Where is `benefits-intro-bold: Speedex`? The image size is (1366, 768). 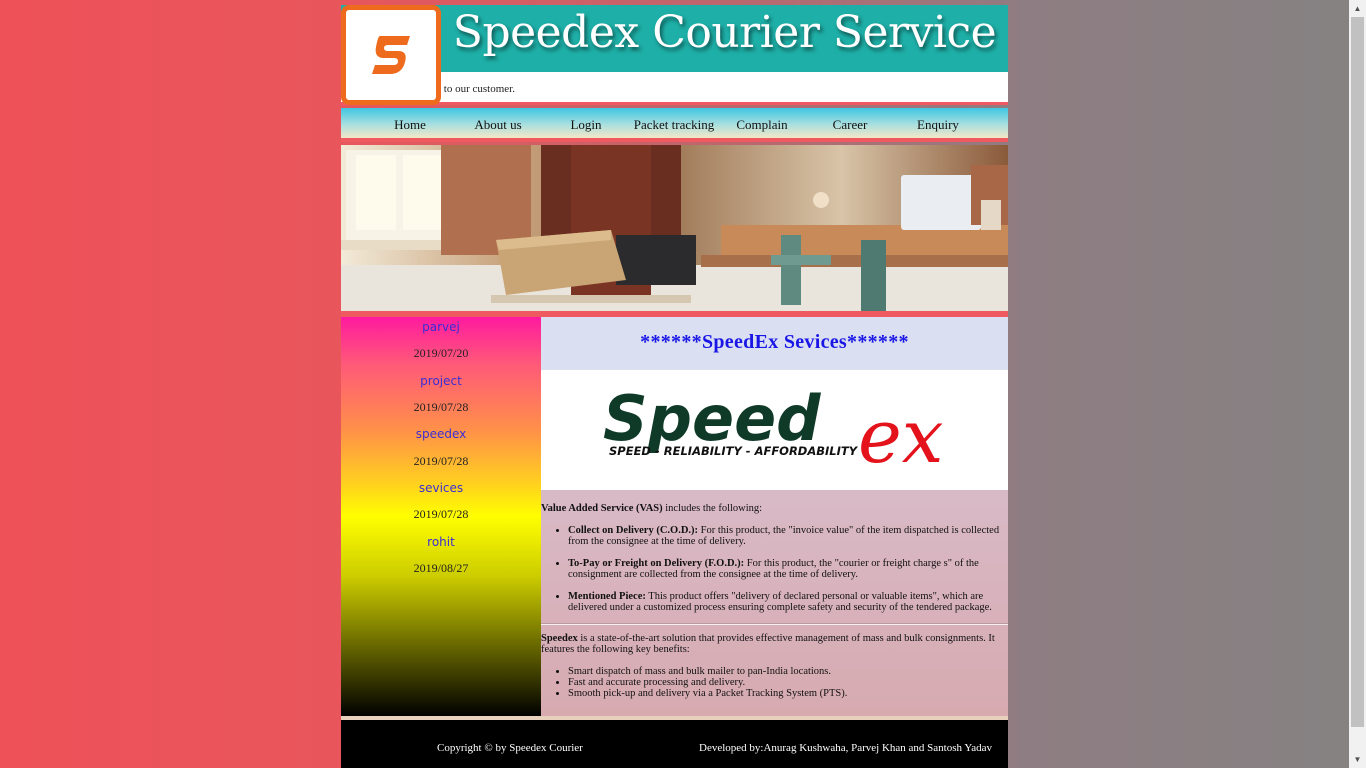 benefits-intro-bold: Speedex is located at coordinates (559, 638).